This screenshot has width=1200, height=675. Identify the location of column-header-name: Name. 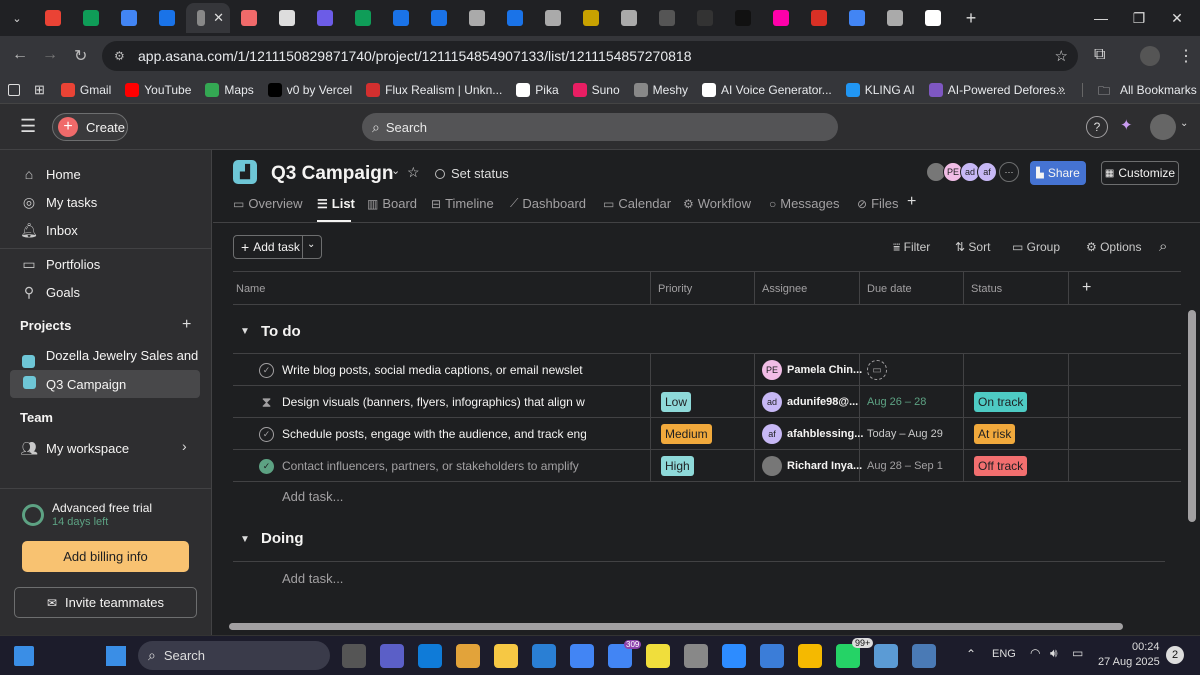
(250, 289).